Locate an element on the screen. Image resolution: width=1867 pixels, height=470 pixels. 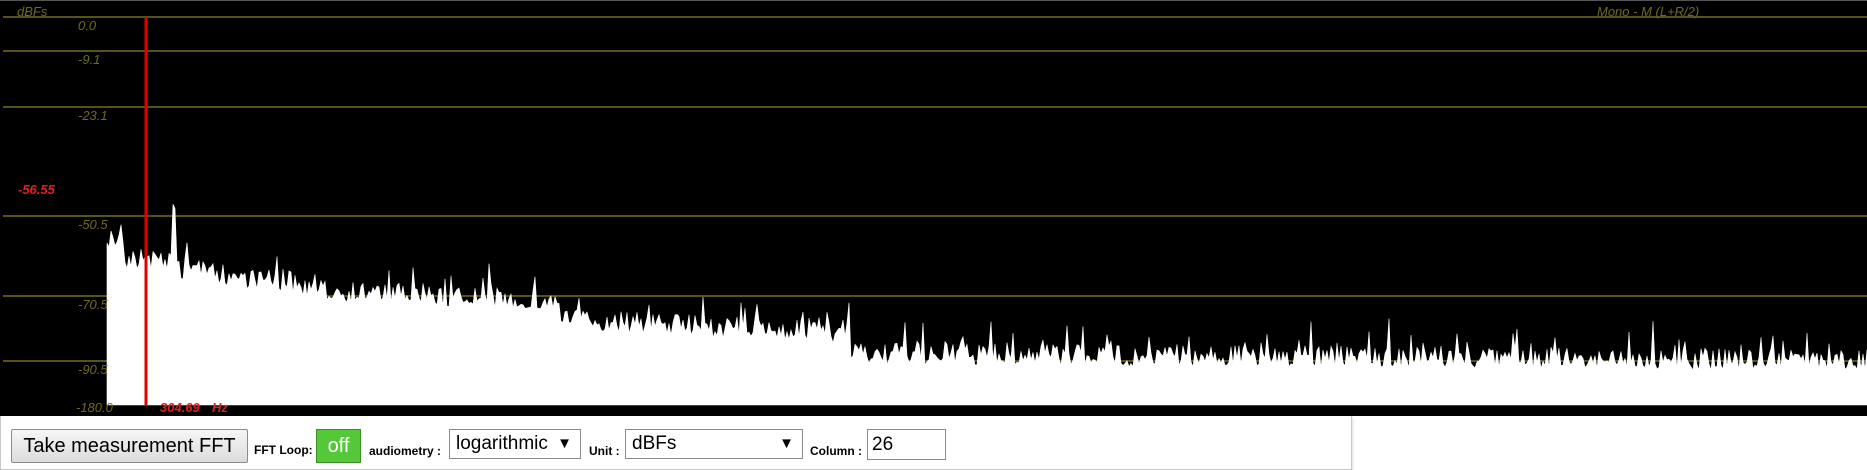
spectrum-floor is located at coordinates (987, 388).